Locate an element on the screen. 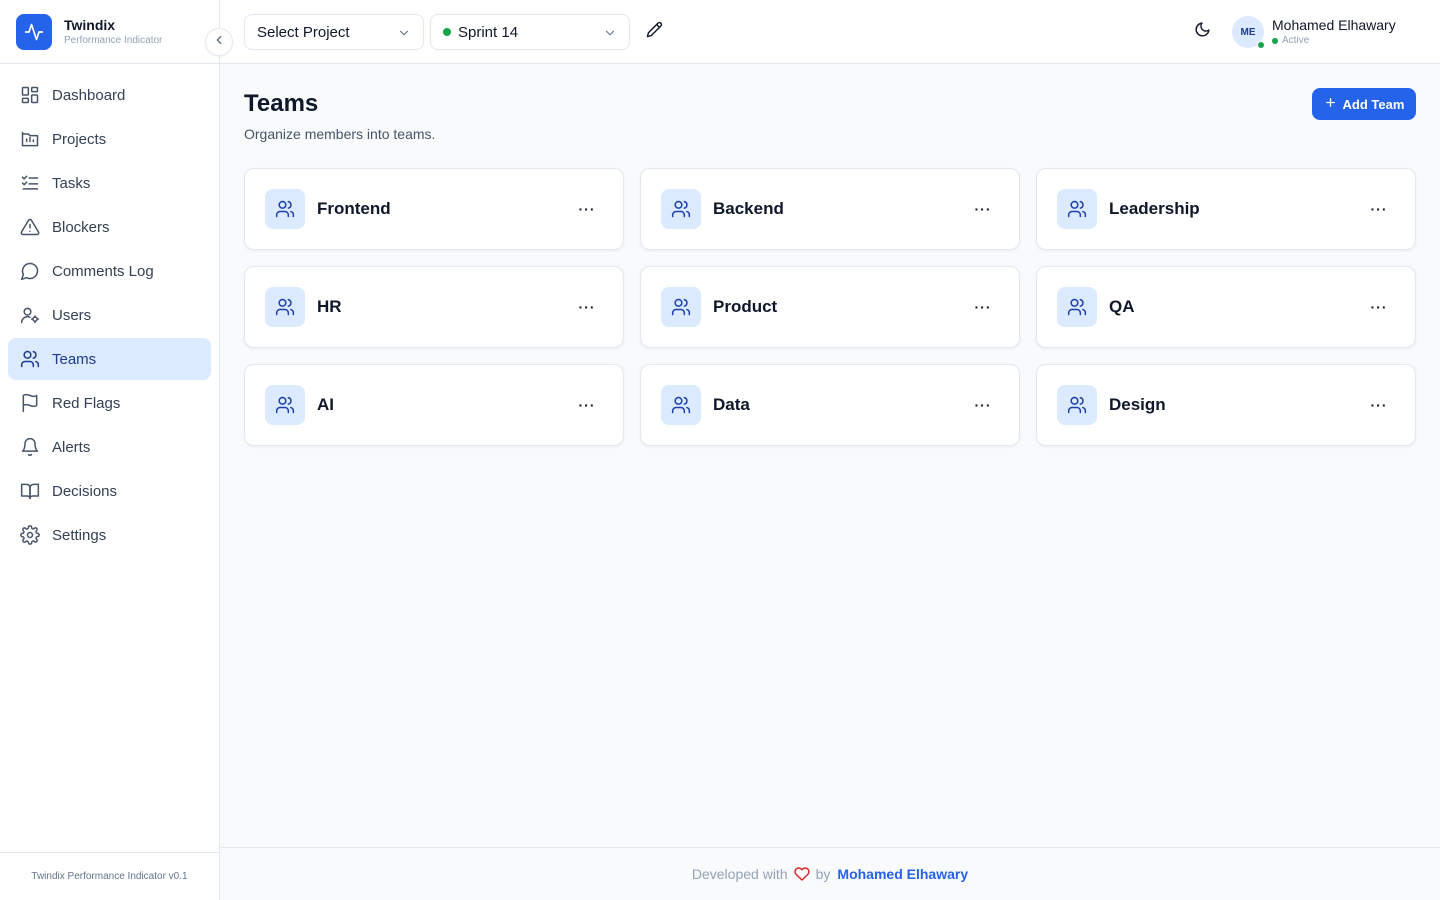  team-card: HR ··· is located at coordinates (434, 307).